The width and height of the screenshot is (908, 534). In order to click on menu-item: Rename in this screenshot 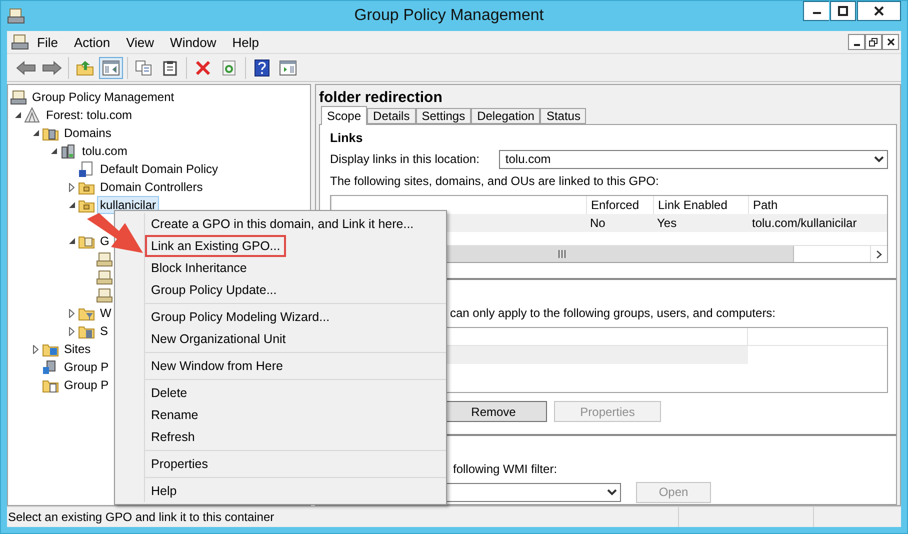, I will do `click(174, 415)`.